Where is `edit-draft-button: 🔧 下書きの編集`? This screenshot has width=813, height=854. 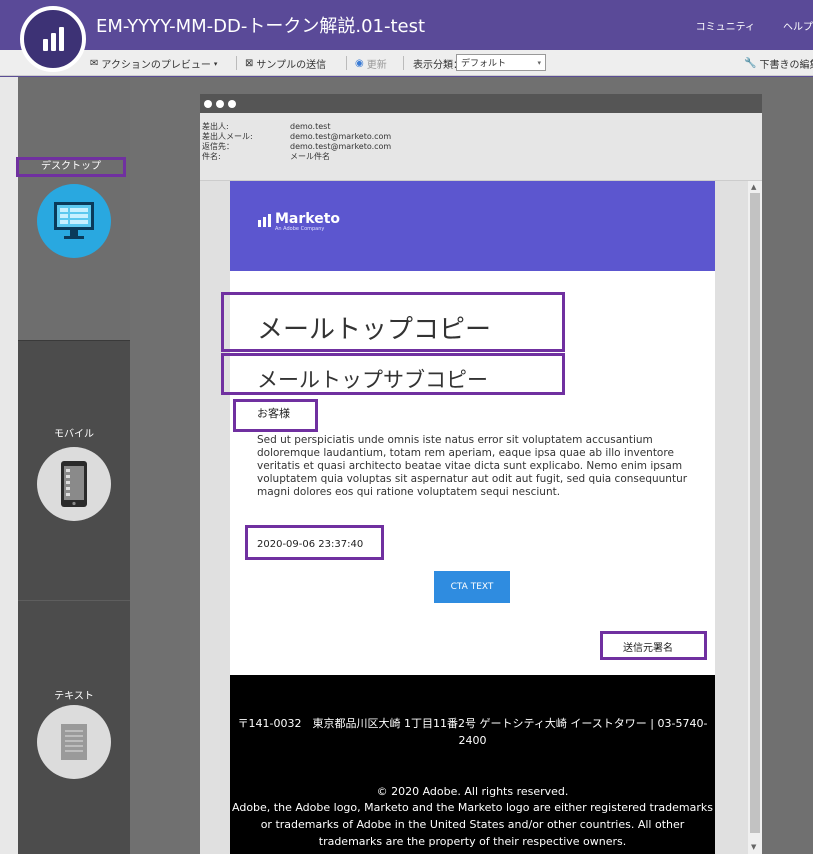 edit-draft-button: 🔧 下書きの編集 is located at coordinates (778, 63).